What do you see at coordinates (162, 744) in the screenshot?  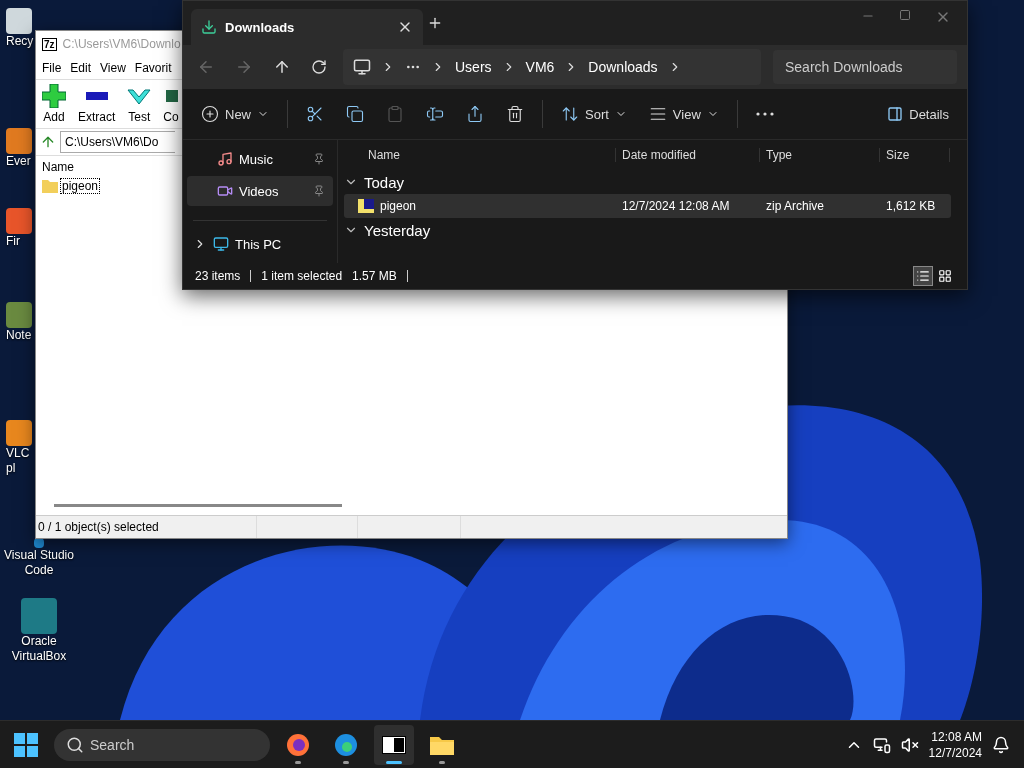 I see `taskbar-search-field: Search` at bounding box center [162, 744].